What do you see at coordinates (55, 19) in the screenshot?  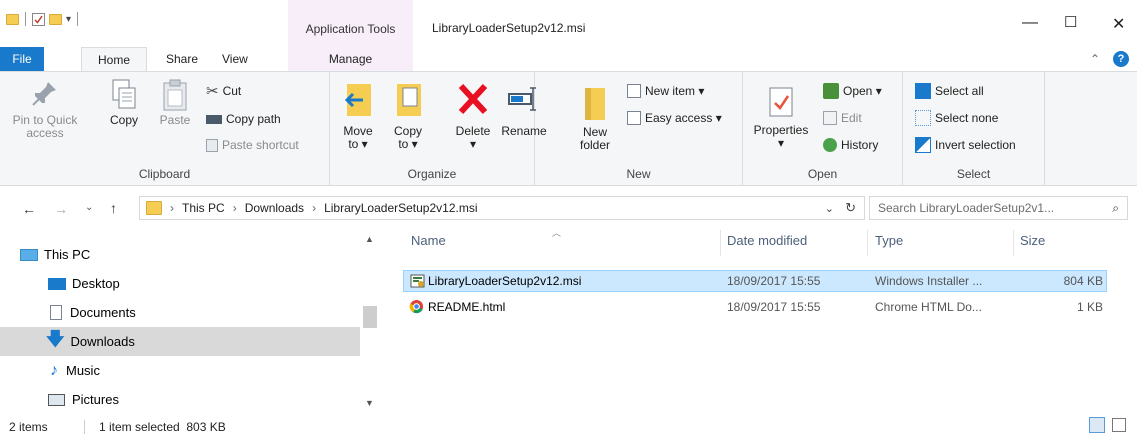 I see `new-folder-icon` at bounding box center [55, 19].